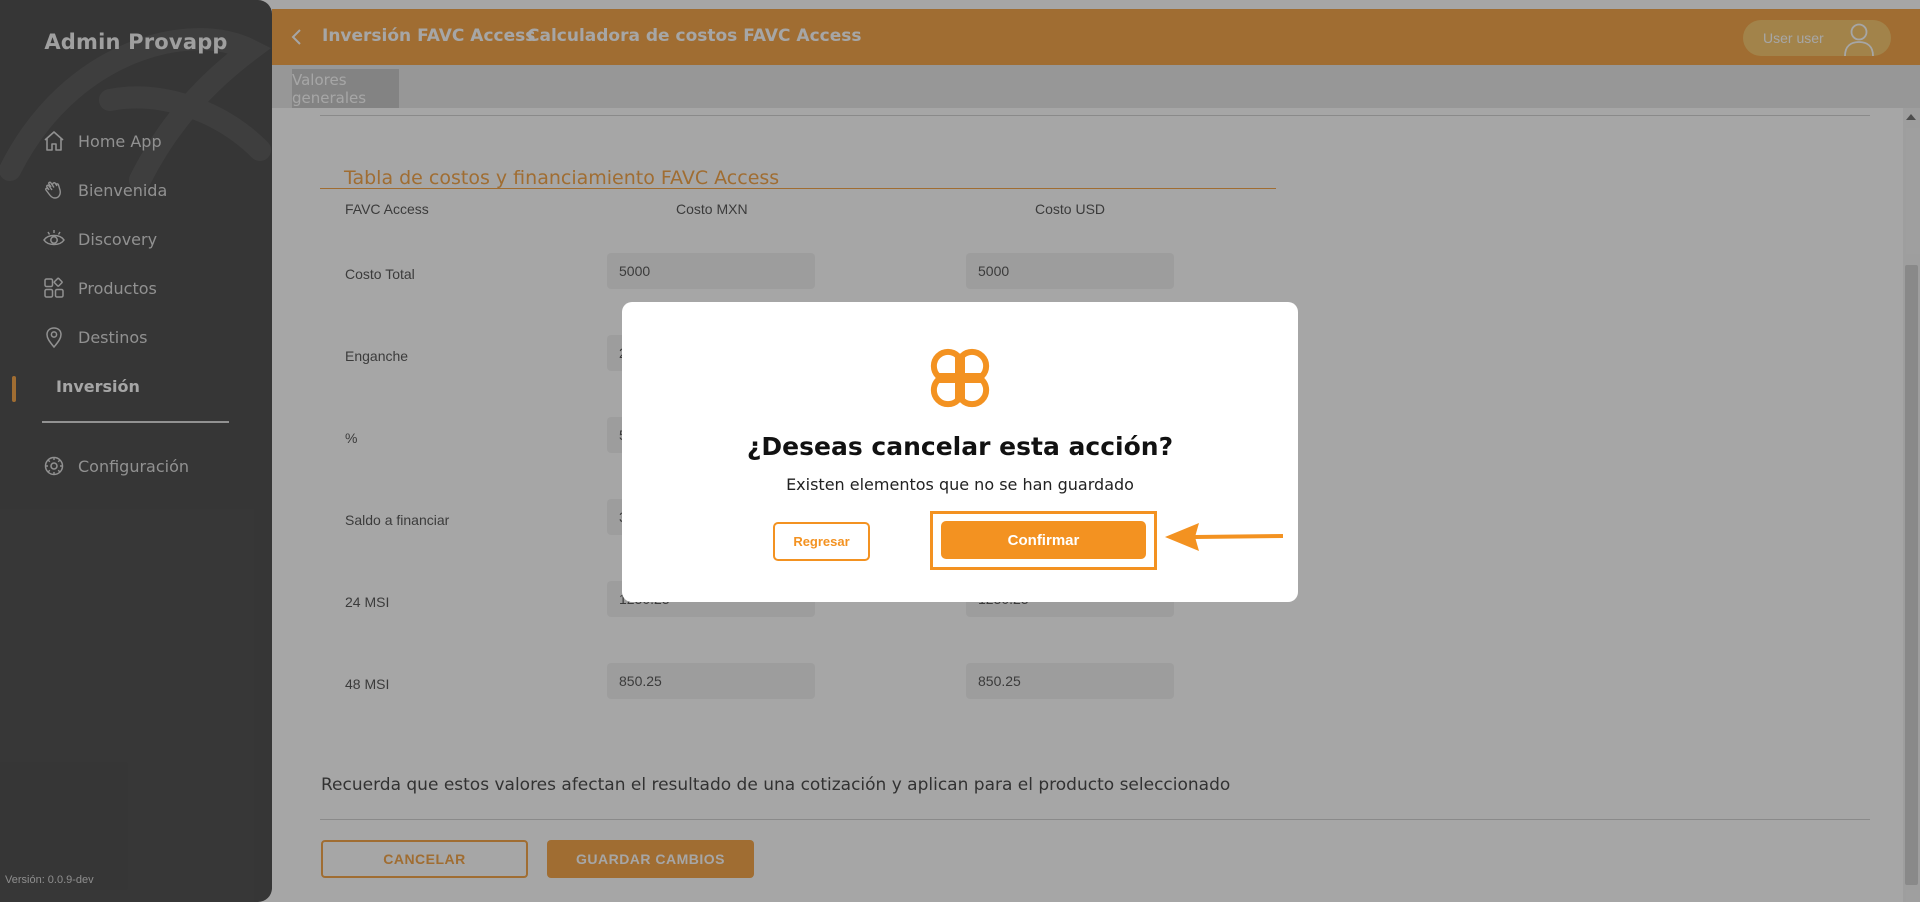  What do you see at coordinates (821, 541) in the screenshot?
I see `back-button: Regresar` at bounding box center [821, 541].